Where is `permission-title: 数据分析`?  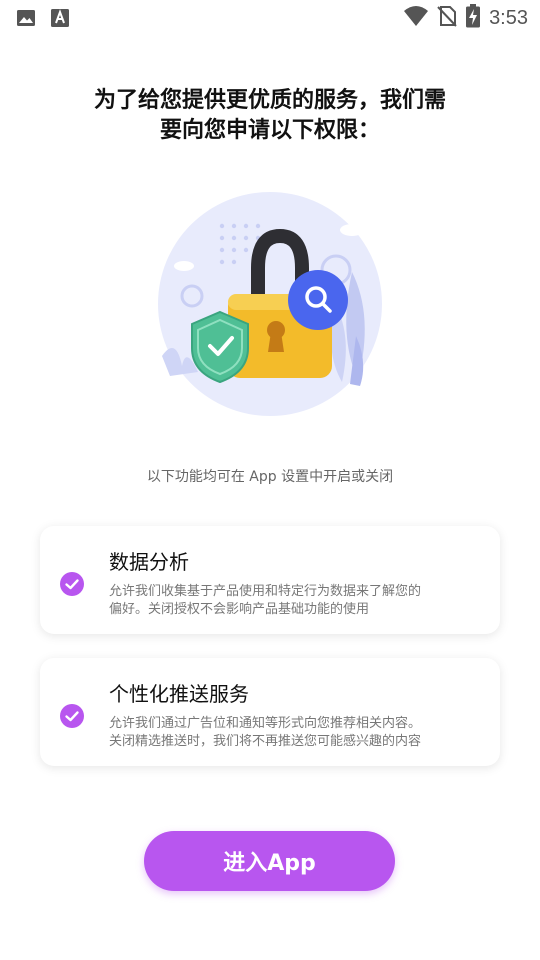 permission-title: 数据分析 is located at coordinates (149, 562).